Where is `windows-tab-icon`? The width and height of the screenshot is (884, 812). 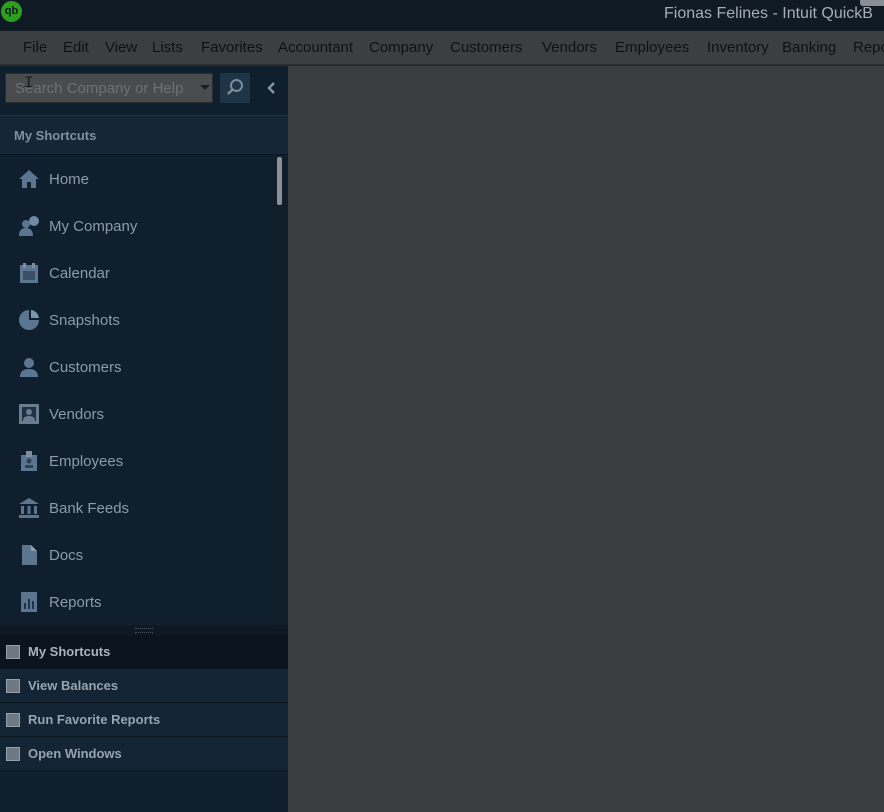
windows-tab-icon is located at coordinates (13, 754).